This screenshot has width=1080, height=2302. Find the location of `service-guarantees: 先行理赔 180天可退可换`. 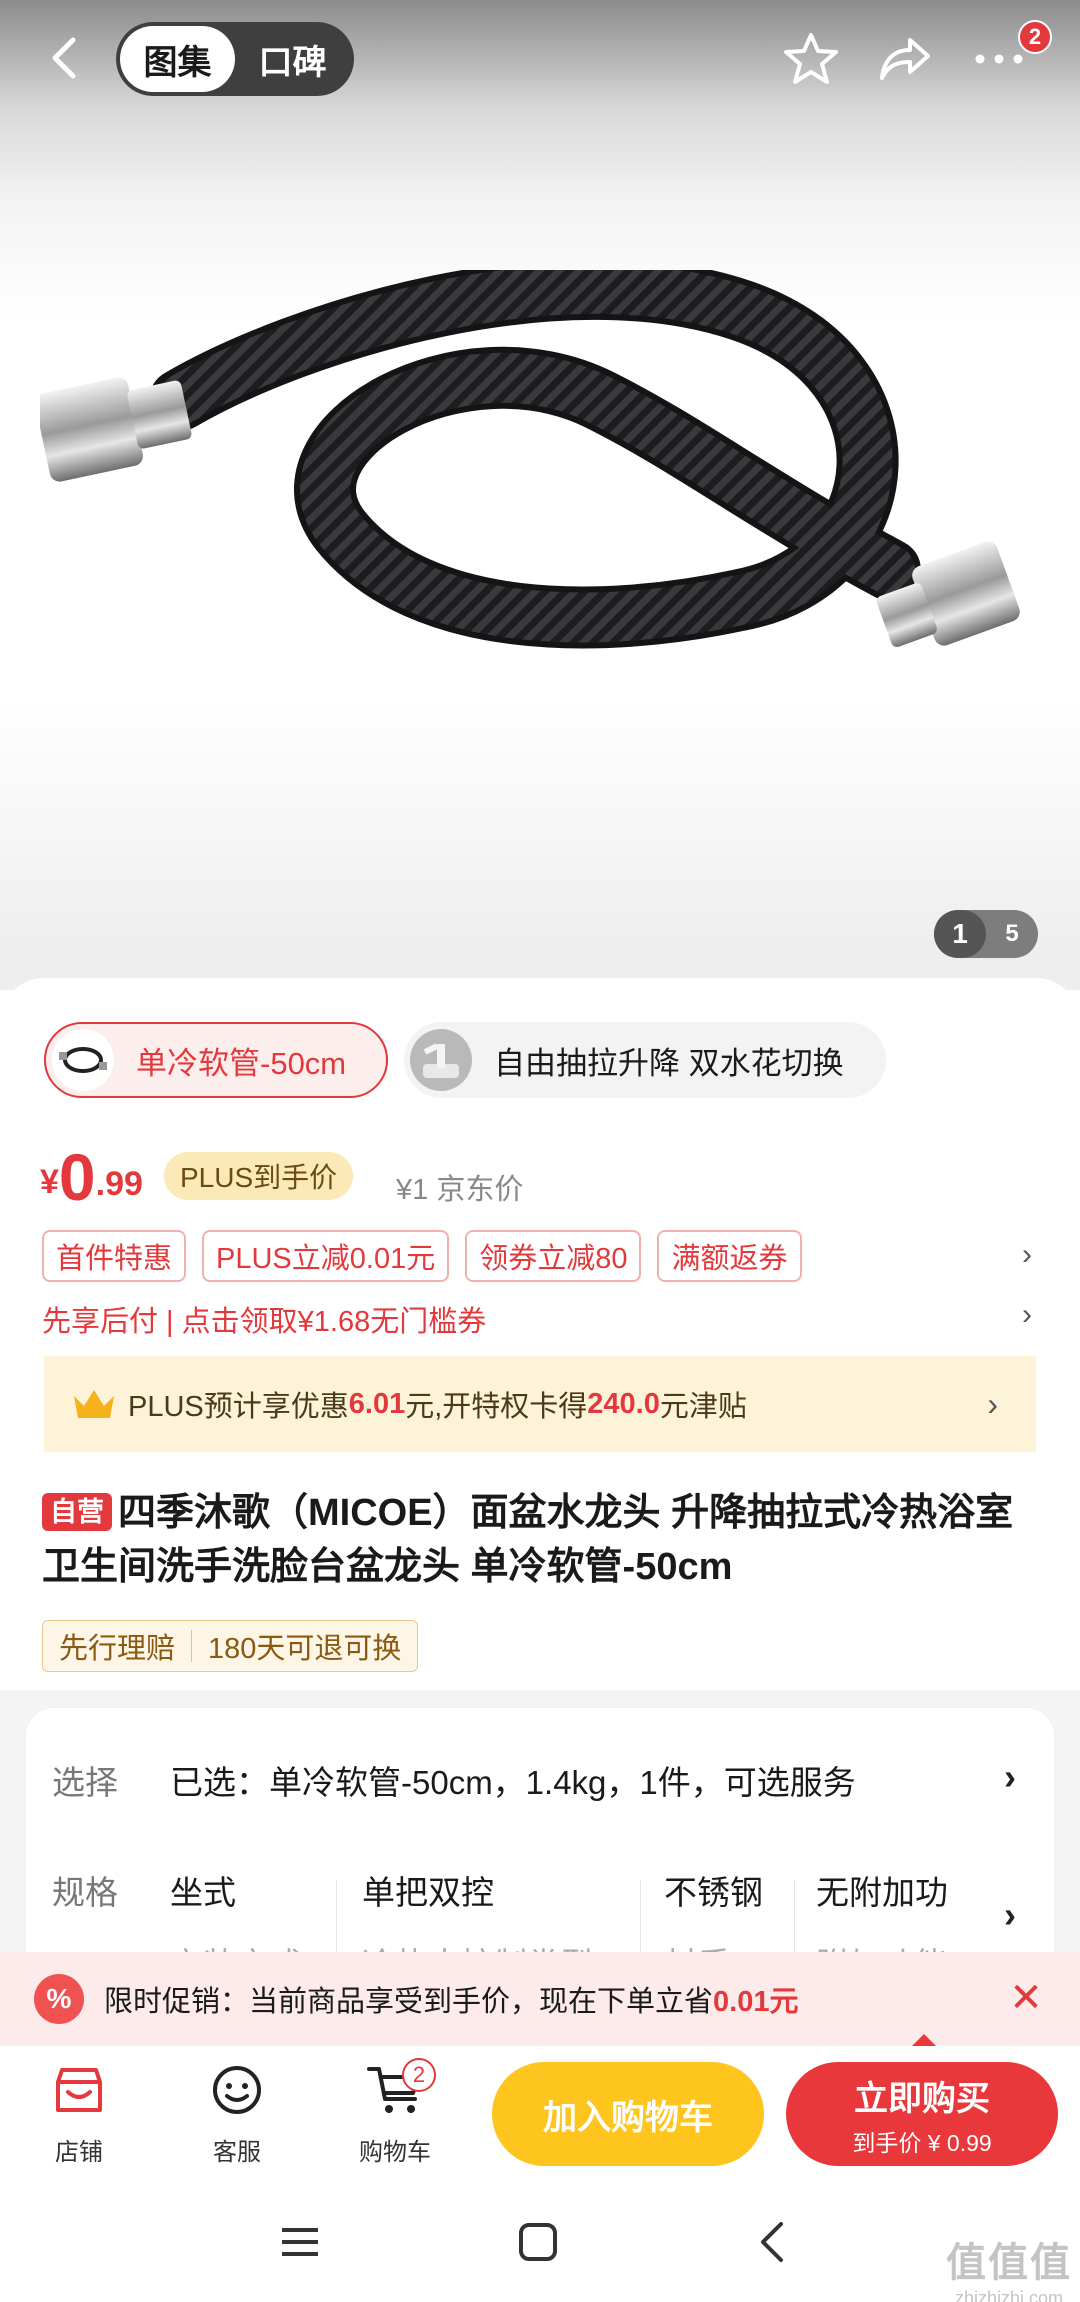

service-guarantees: 先行理赔 180天可退可换 is located at coordinates (230, 1646).